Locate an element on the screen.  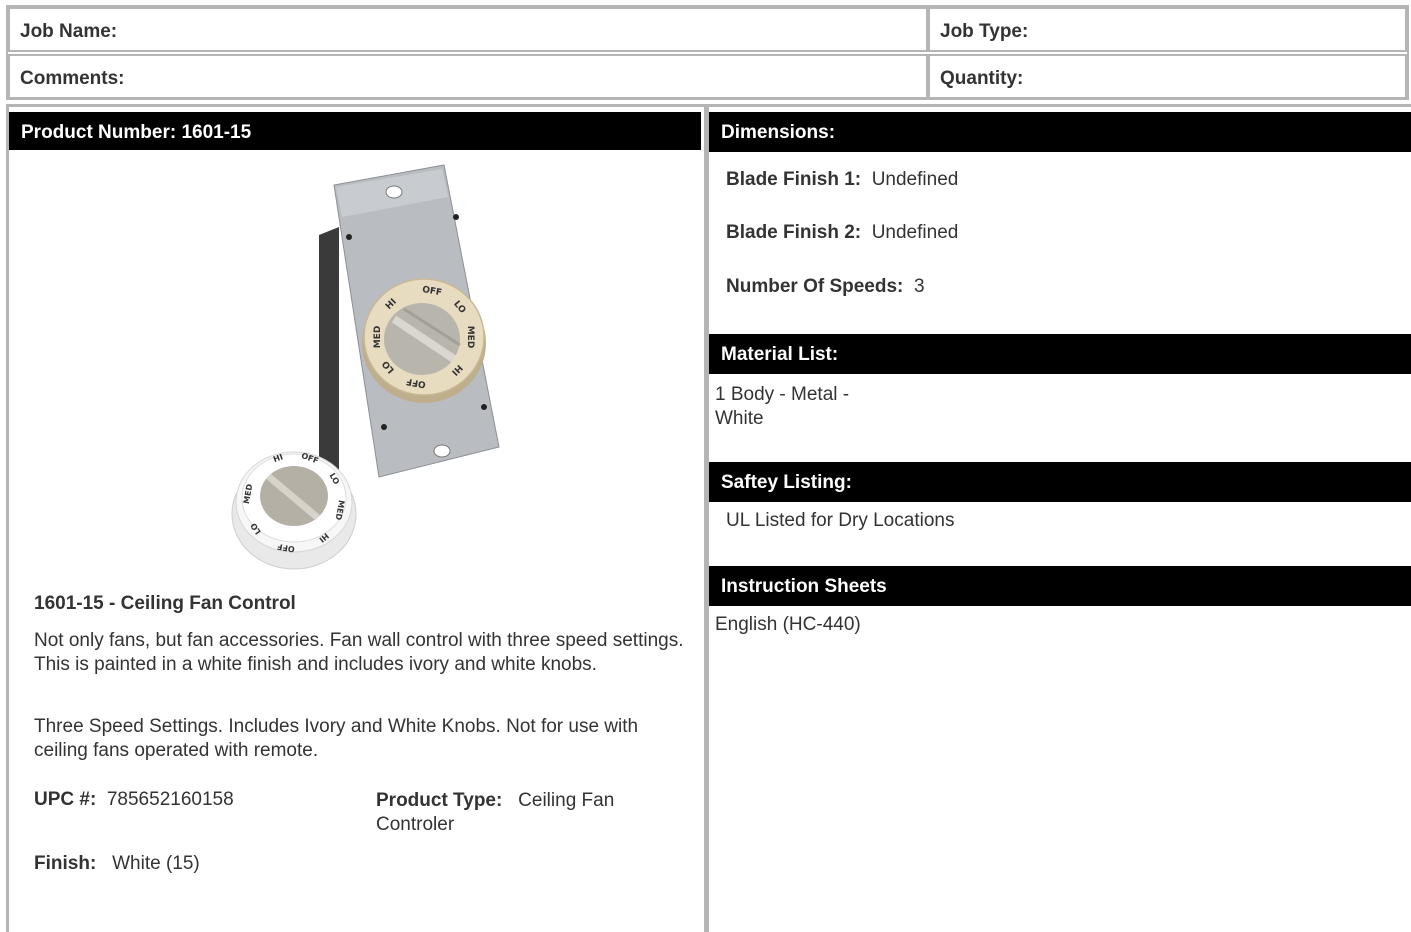
quantity-cell: Quantity: is located at coordinates (1167, 76).